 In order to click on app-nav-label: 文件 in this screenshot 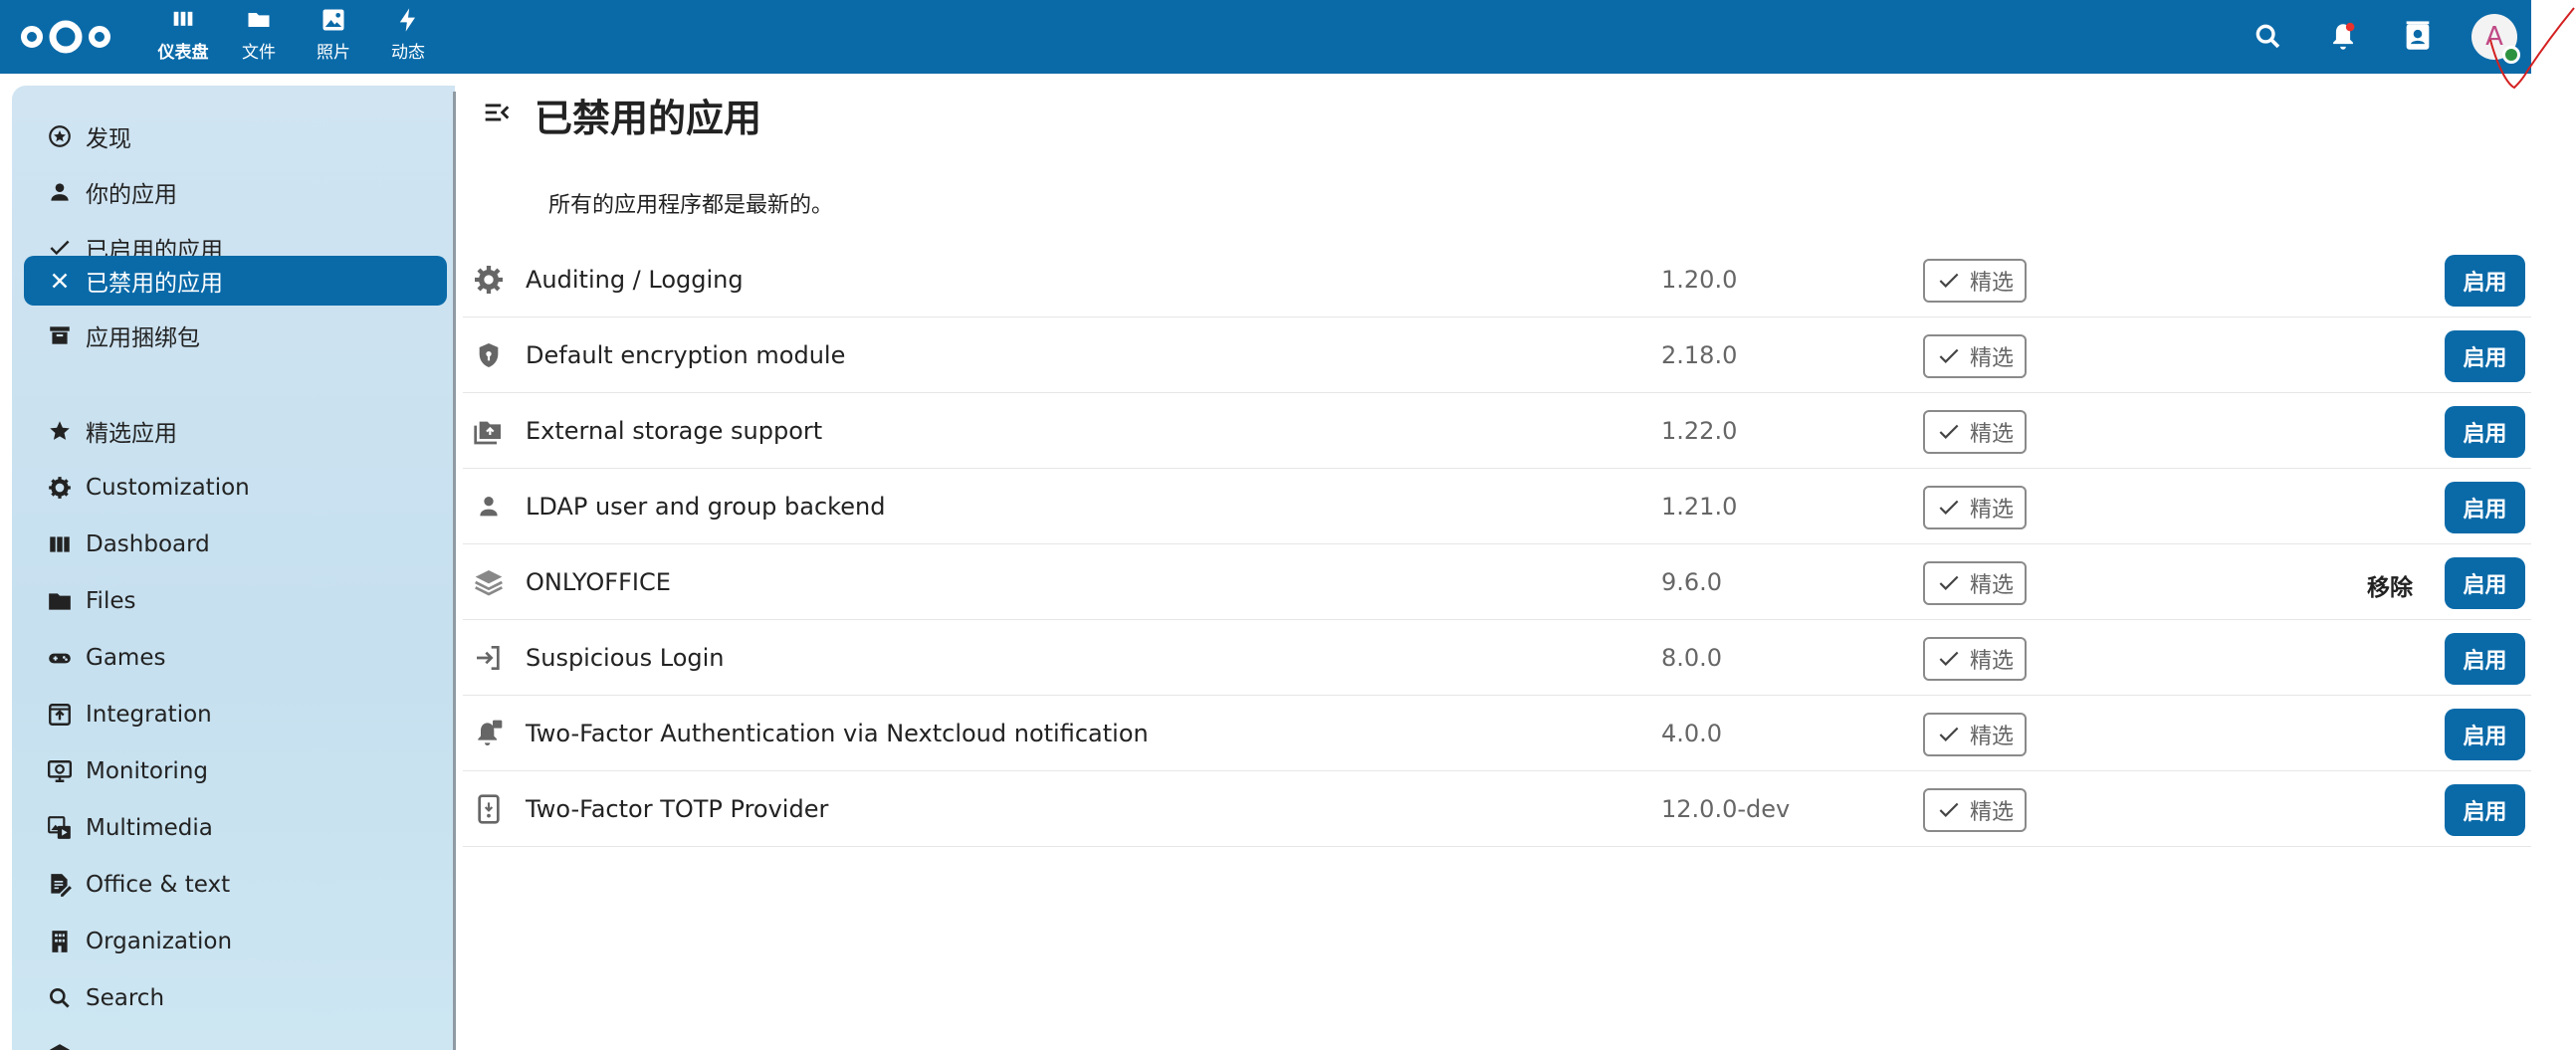, I will do `click(259, 53)`.